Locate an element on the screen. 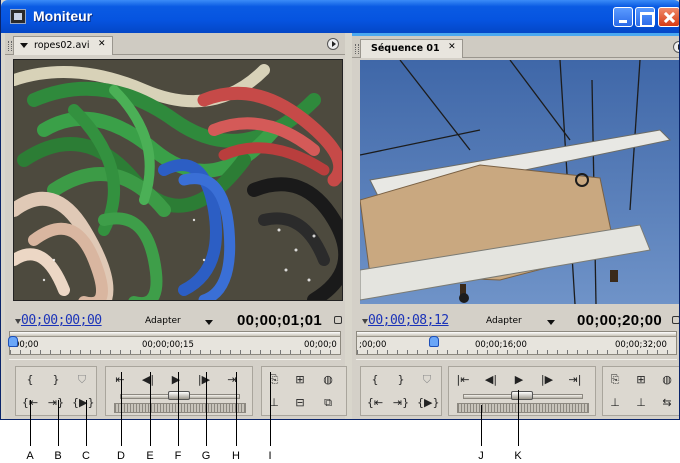 This screenshot has height=463, width=680. callout-a: A is located at coordinates (30, 456).